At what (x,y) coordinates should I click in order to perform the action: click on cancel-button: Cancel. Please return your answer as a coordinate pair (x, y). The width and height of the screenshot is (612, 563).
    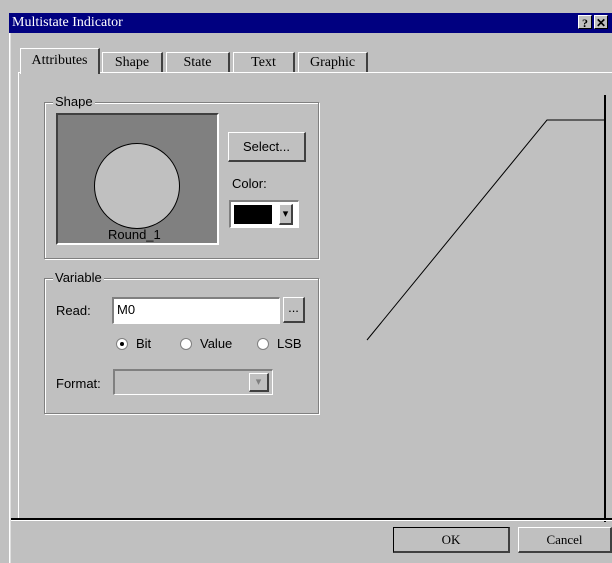
    Looking at the image, I should click on (565, 540).